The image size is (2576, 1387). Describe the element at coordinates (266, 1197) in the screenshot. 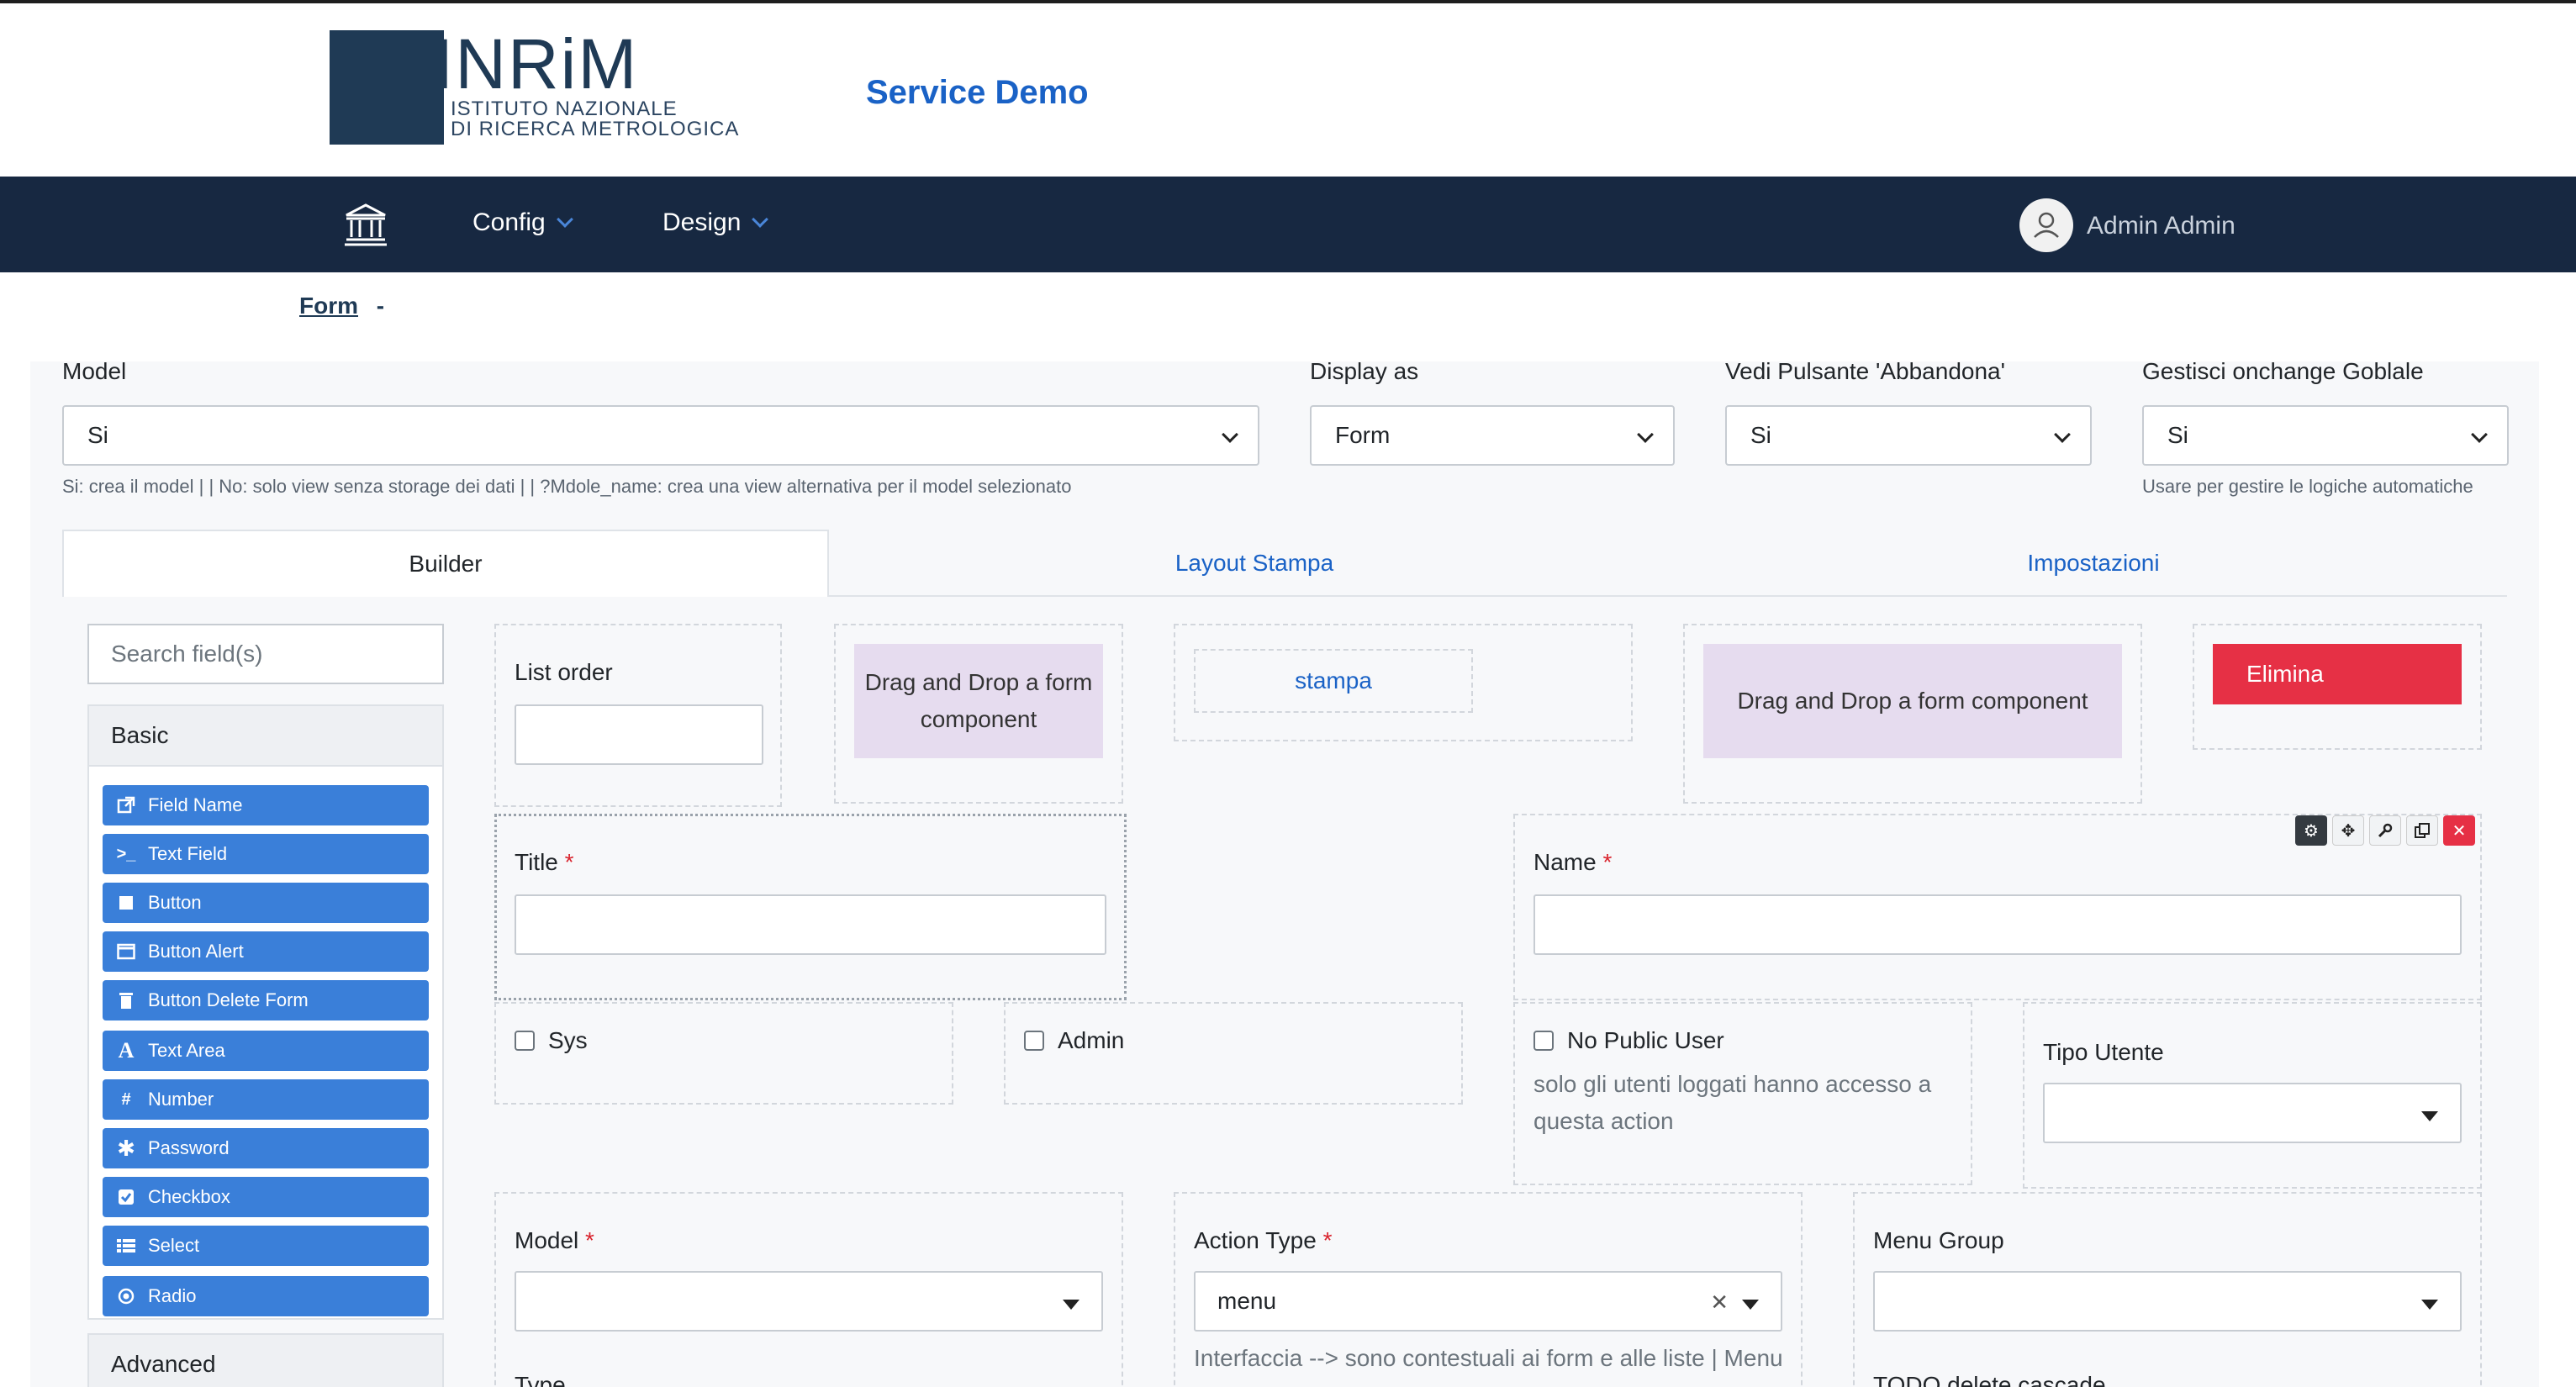

I see `component-checkbox: Checkbox` at that location.